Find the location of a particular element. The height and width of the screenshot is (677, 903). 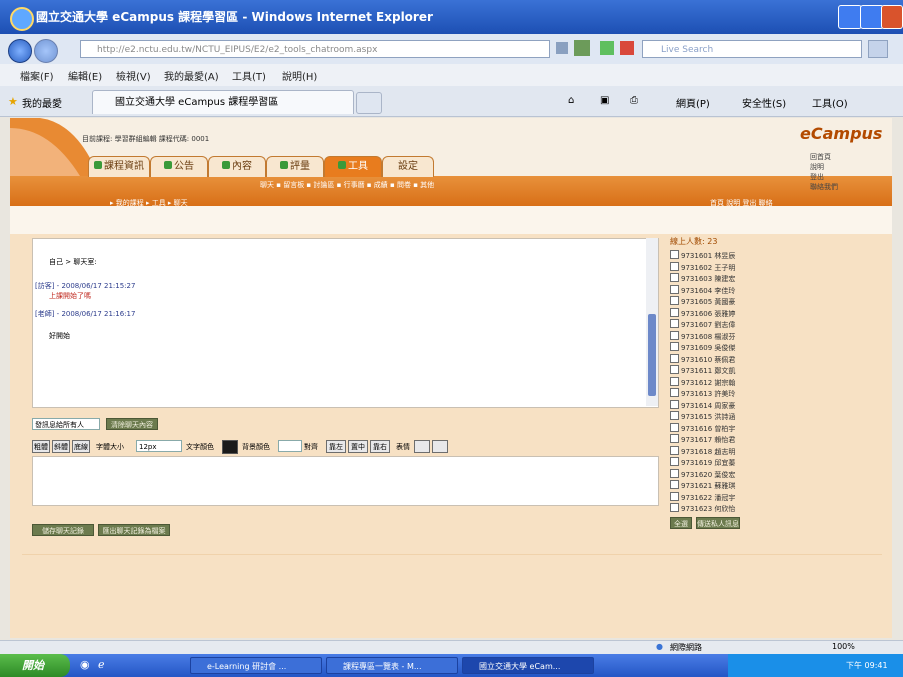

menu-tools: 工具(T) is located at coordinates (249, 75).